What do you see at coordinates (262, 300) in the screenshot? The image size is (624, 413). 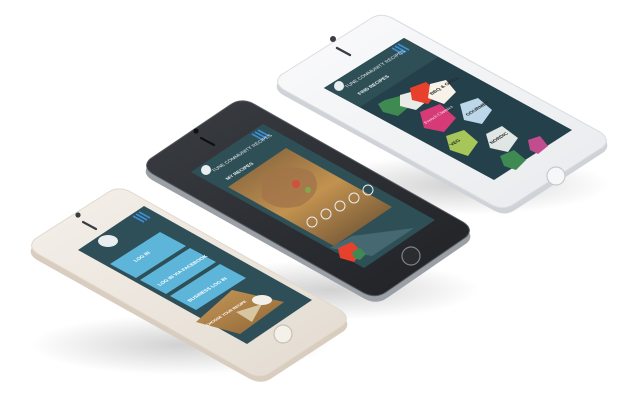 I see `ingredient-image` at bounding box center [262, 300].